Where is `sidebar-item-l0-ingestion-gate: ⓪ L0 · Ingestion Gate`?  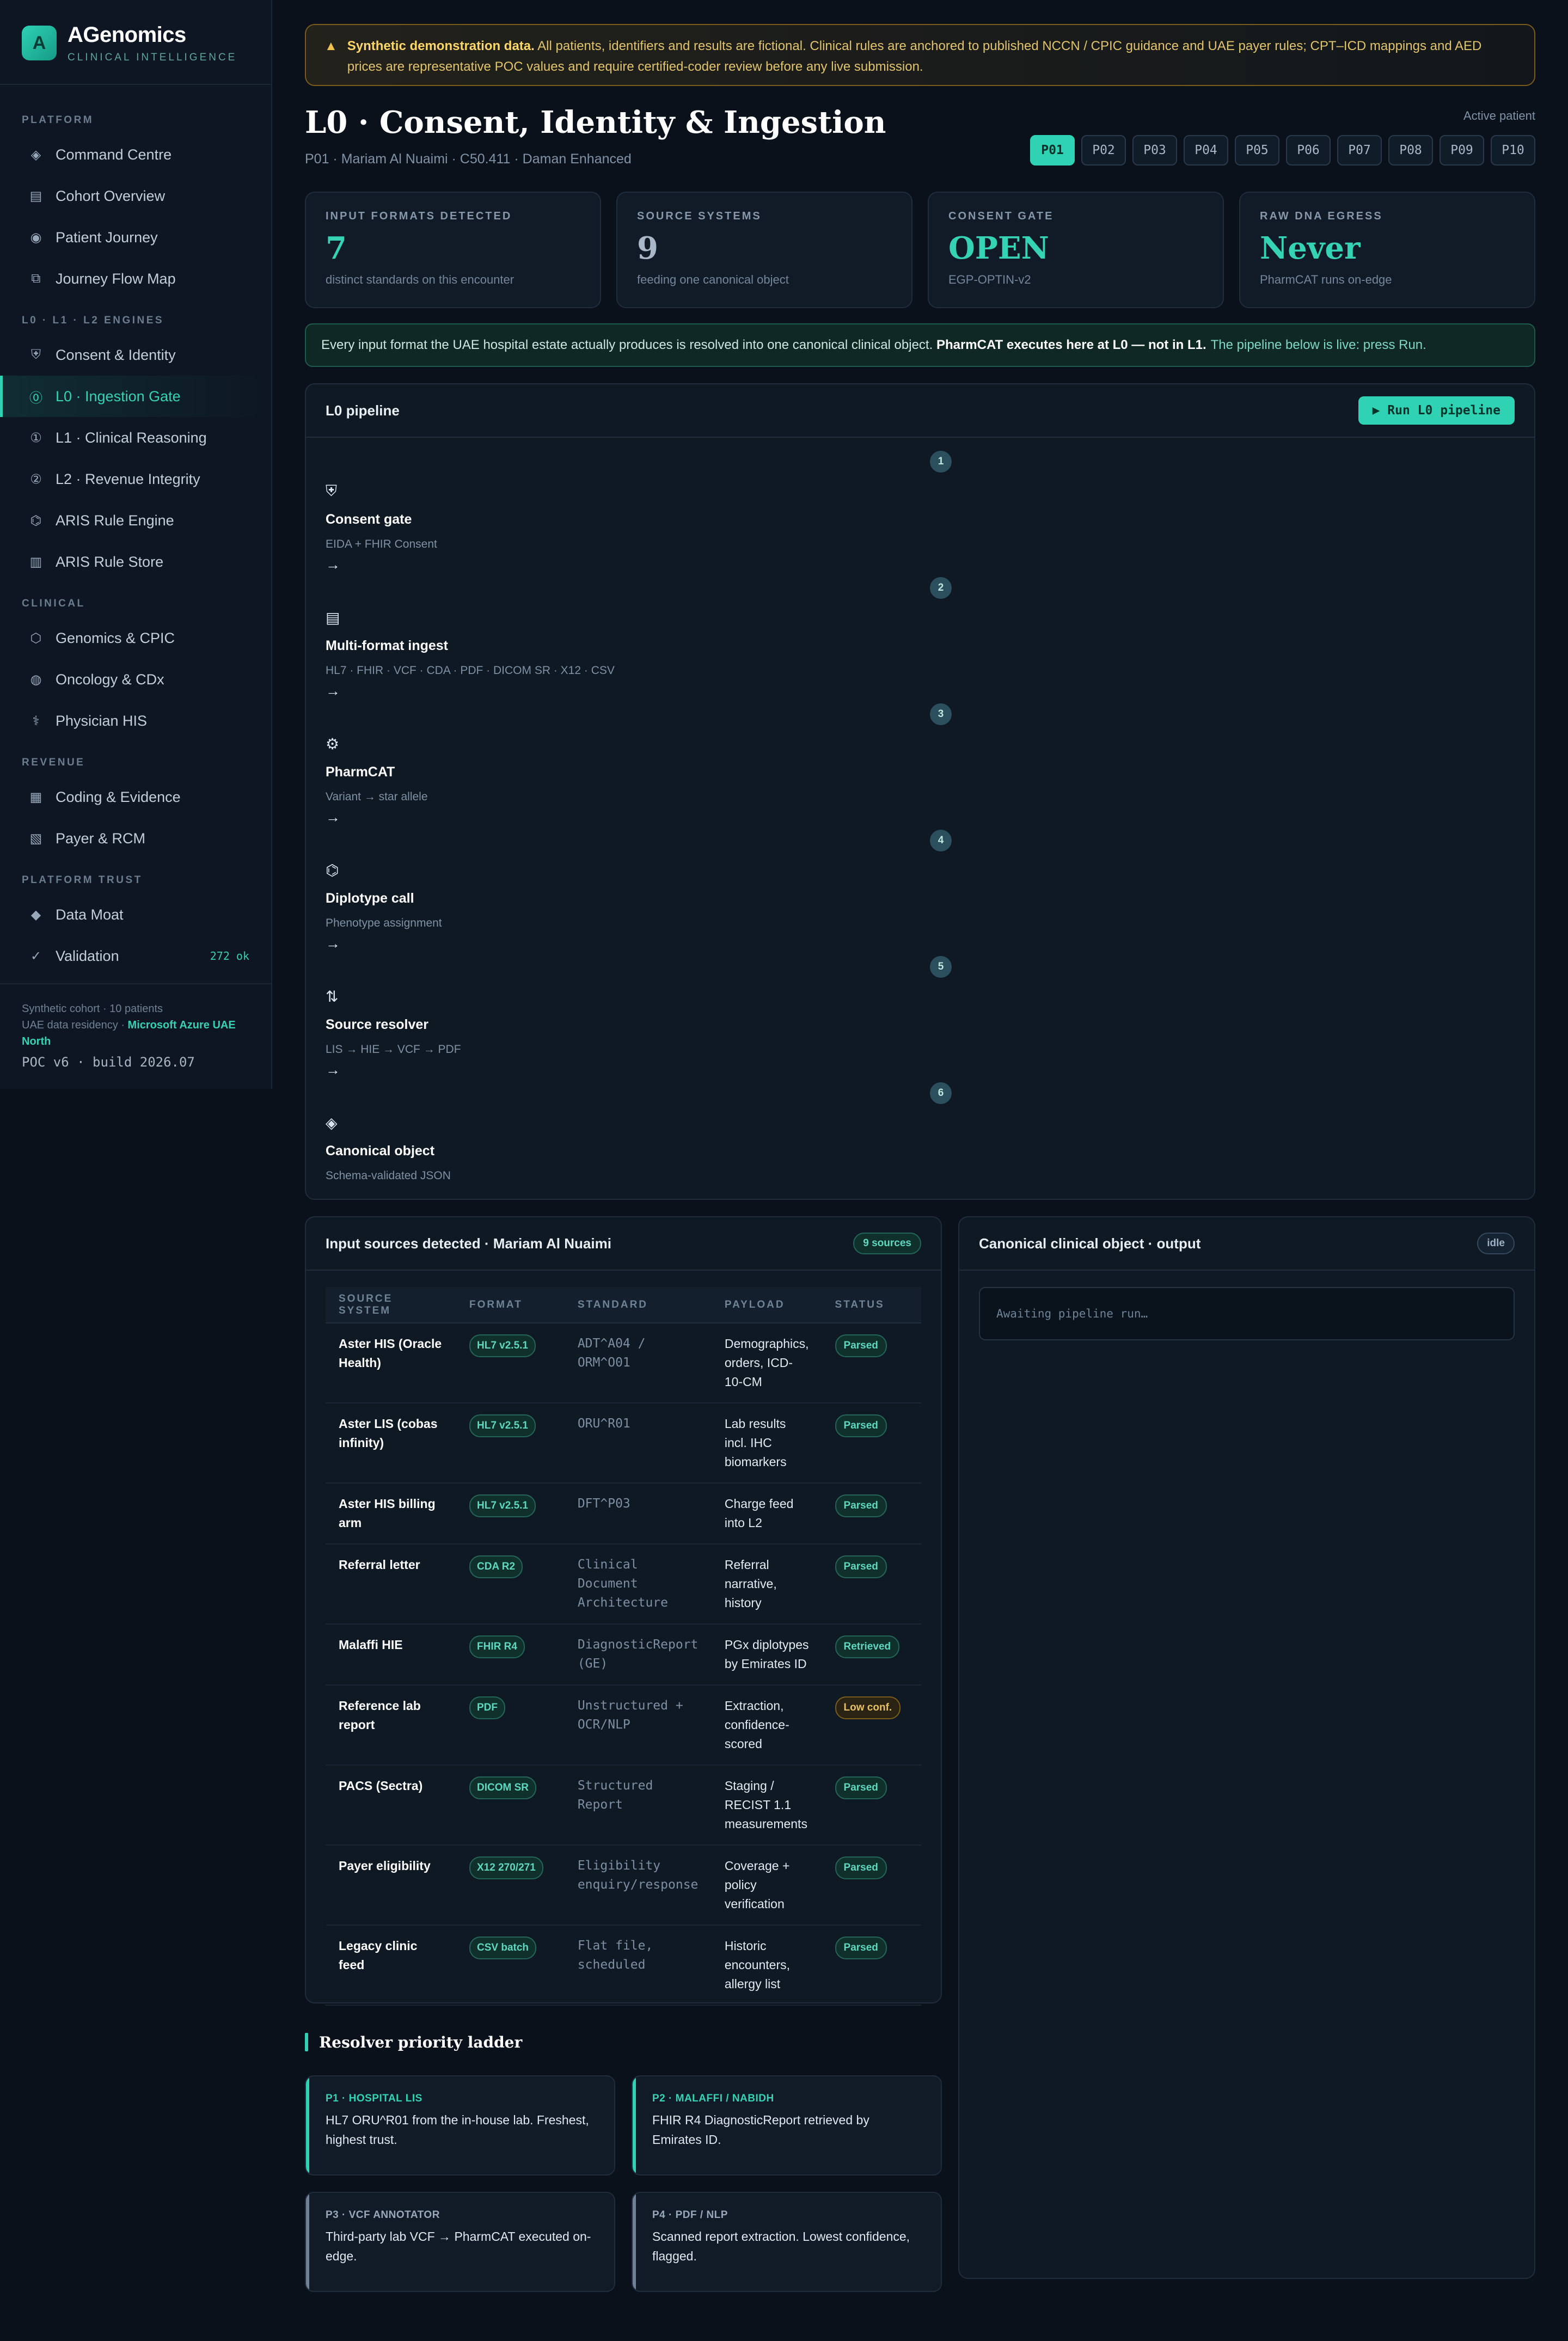
sidebar-item-l0-ingestion-gate: ⓪ L0 · Ingestion Gate is located at coordinates (135, 396).